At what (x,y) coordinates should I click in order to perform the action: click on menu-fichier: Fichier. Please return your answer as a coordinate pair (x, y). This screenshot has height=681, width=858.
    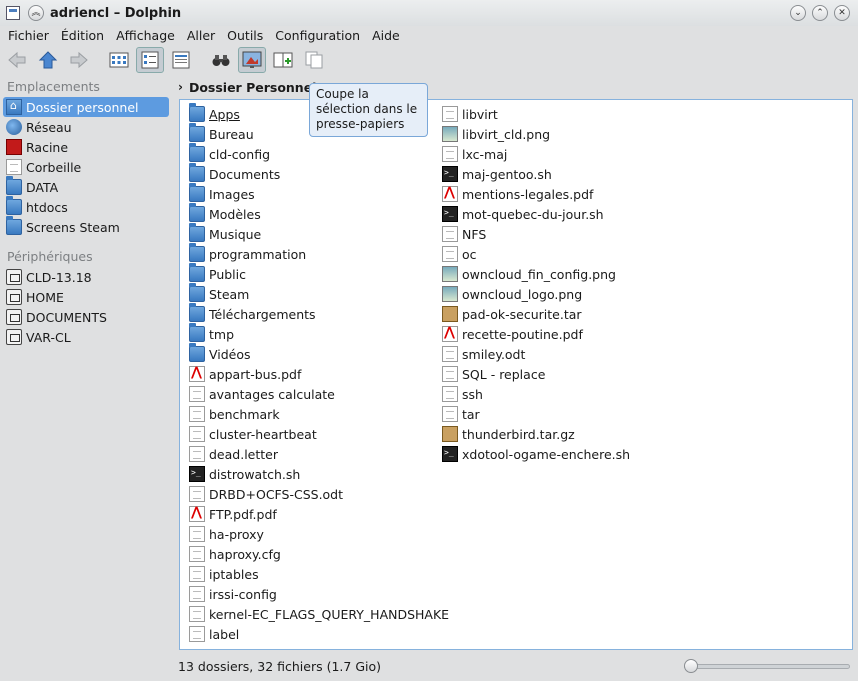
    Looking at the image, I should click on (28, 35).